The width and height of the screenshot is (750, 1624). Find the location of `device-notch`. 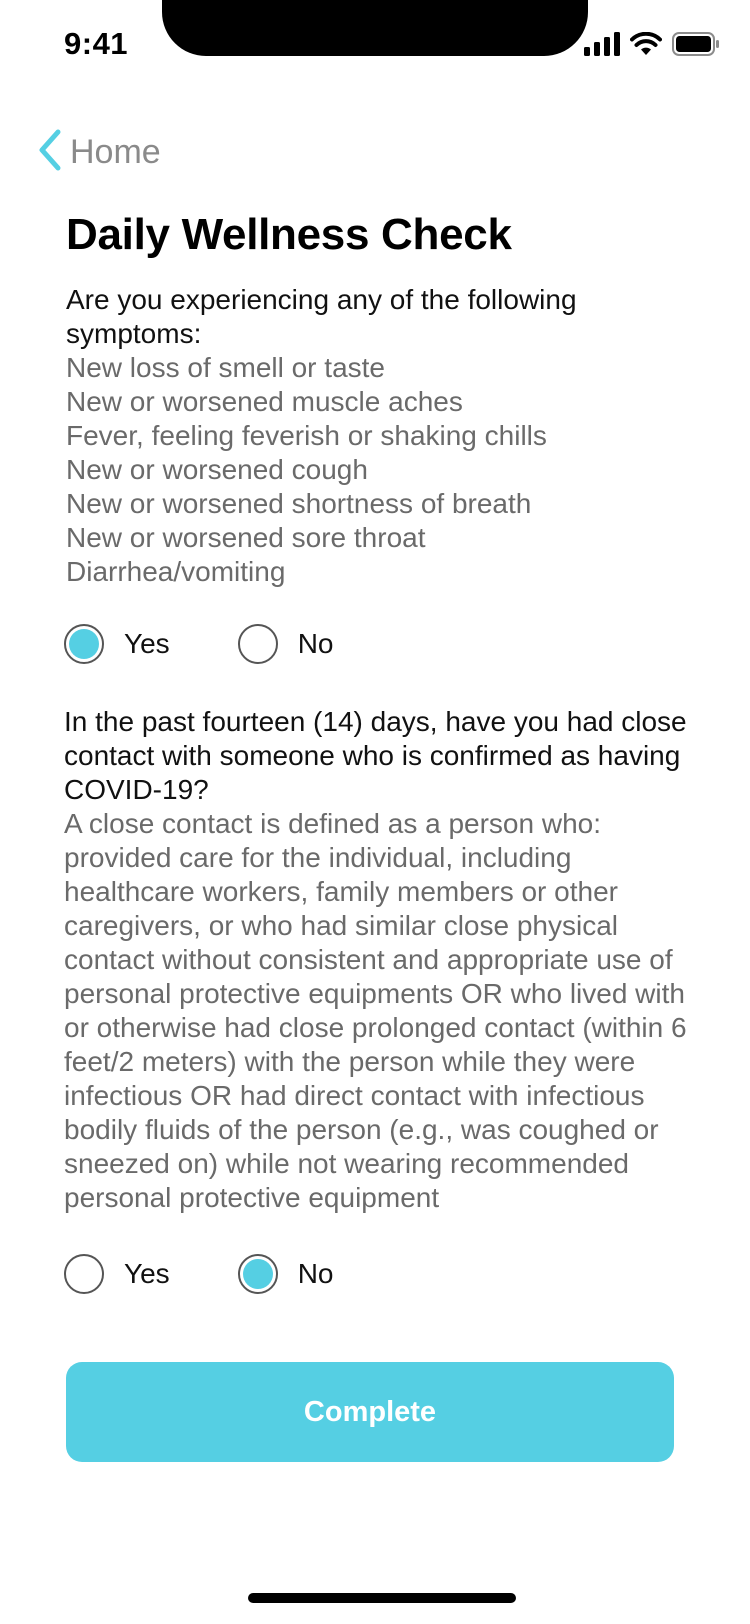

device-notch is located at coordinates (375, 28).